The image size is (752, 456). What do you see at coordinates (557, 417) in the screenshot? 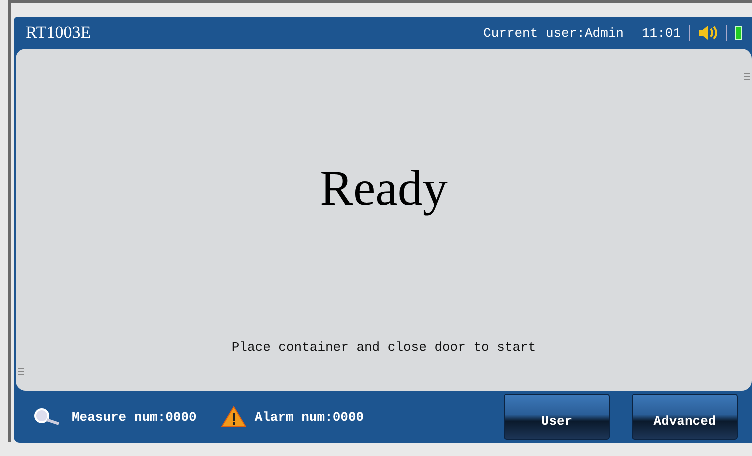
I see `user-button: User` at bounding box center [557, 417].